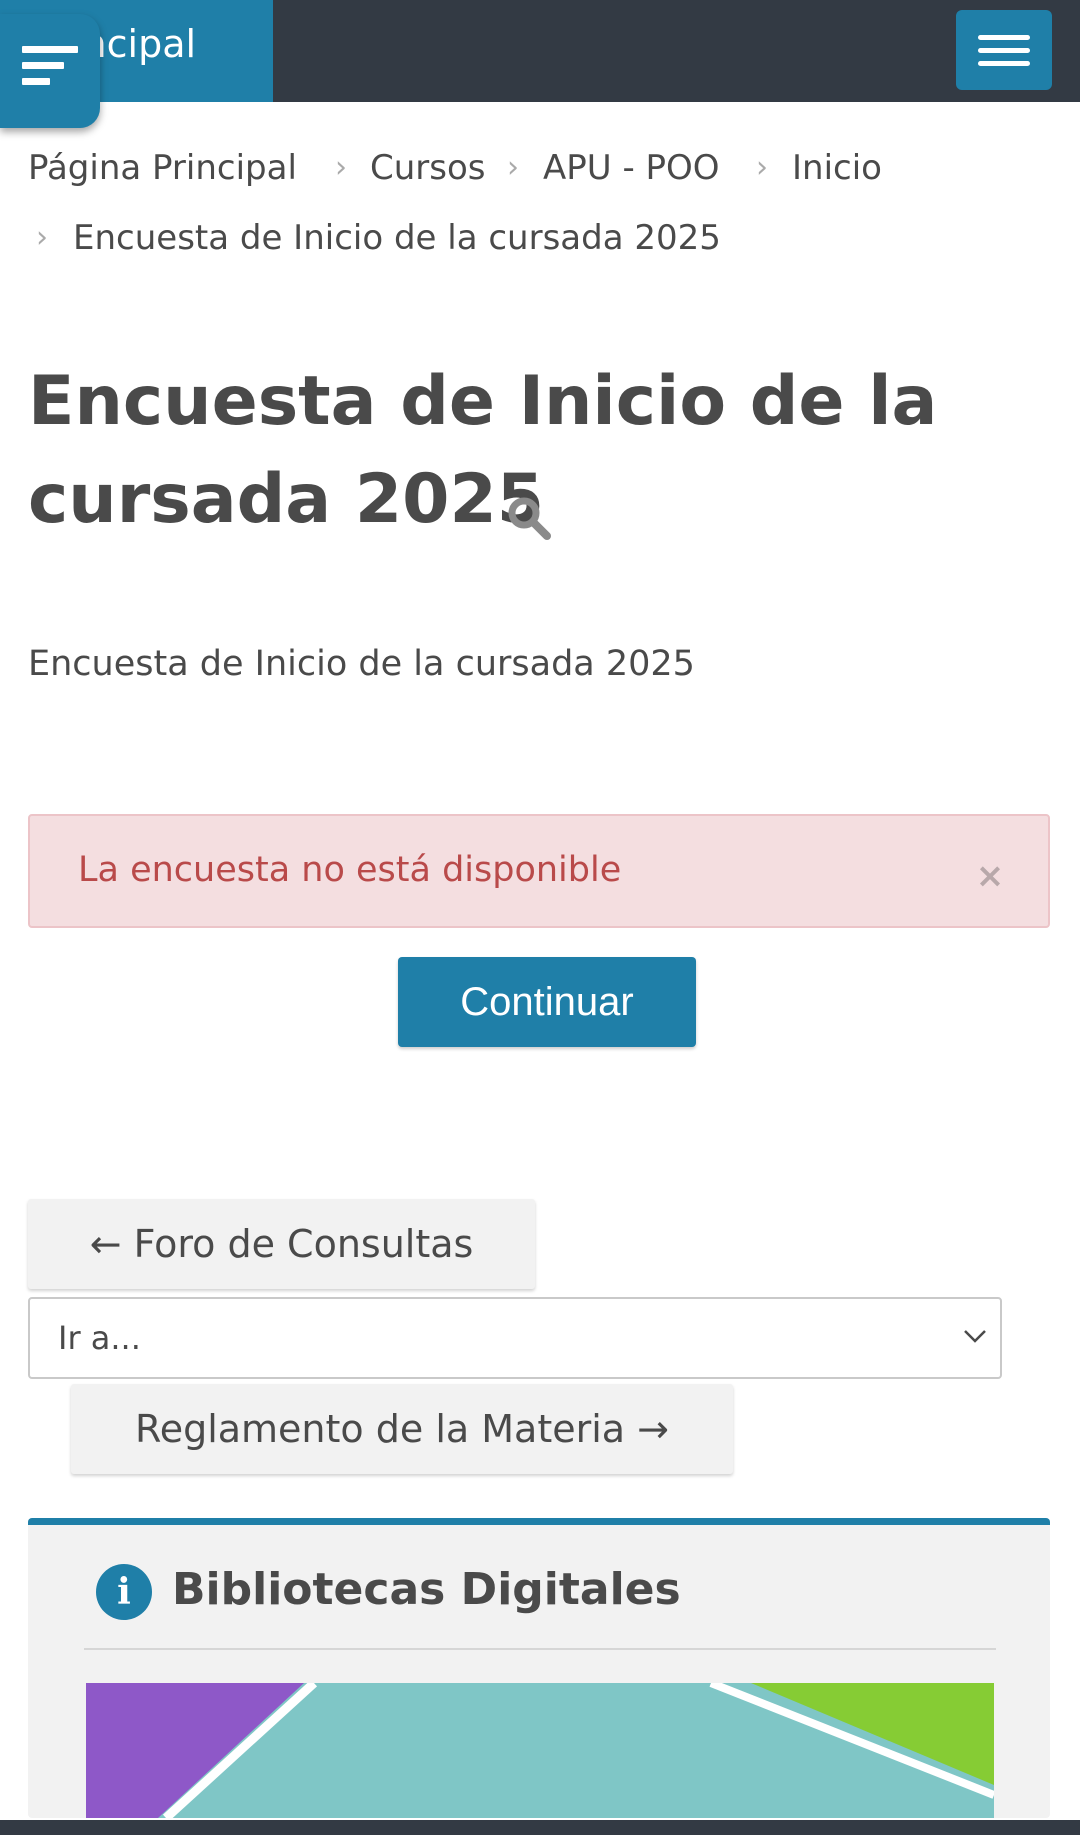  What do you see at coordinates (529, 518) in the screenshot?
I see `search-icon` at bounding box center [529, 518].